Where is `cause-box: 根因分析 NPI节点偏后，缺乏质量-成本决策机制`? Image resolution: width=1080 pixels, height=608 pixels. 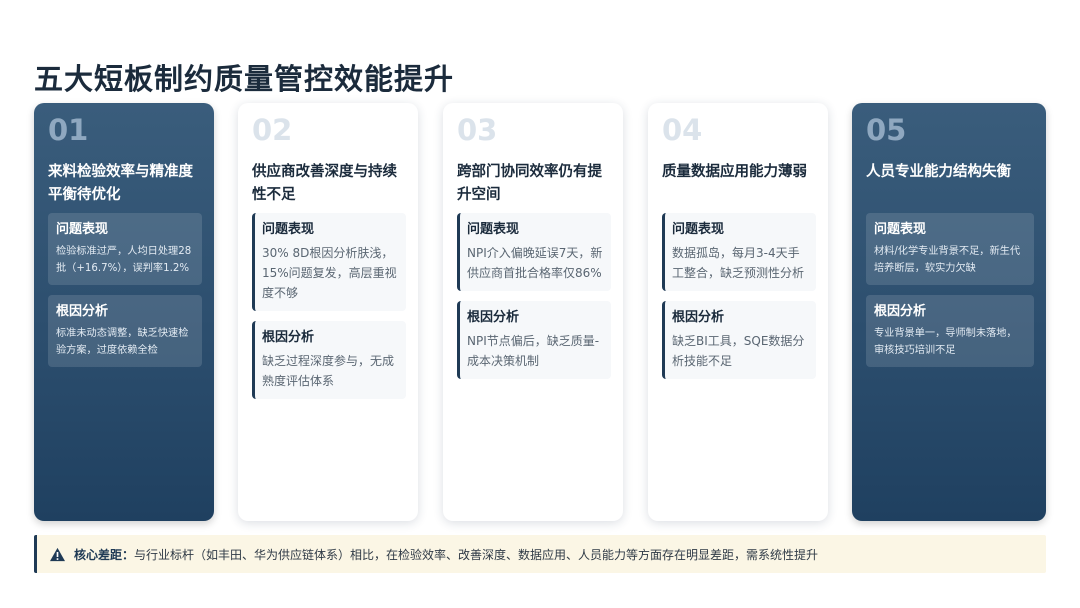
cause-box: 根因分析 NPI节点偏后，缺乏质量-成本决策机制 is located at coordinates (534, 340).